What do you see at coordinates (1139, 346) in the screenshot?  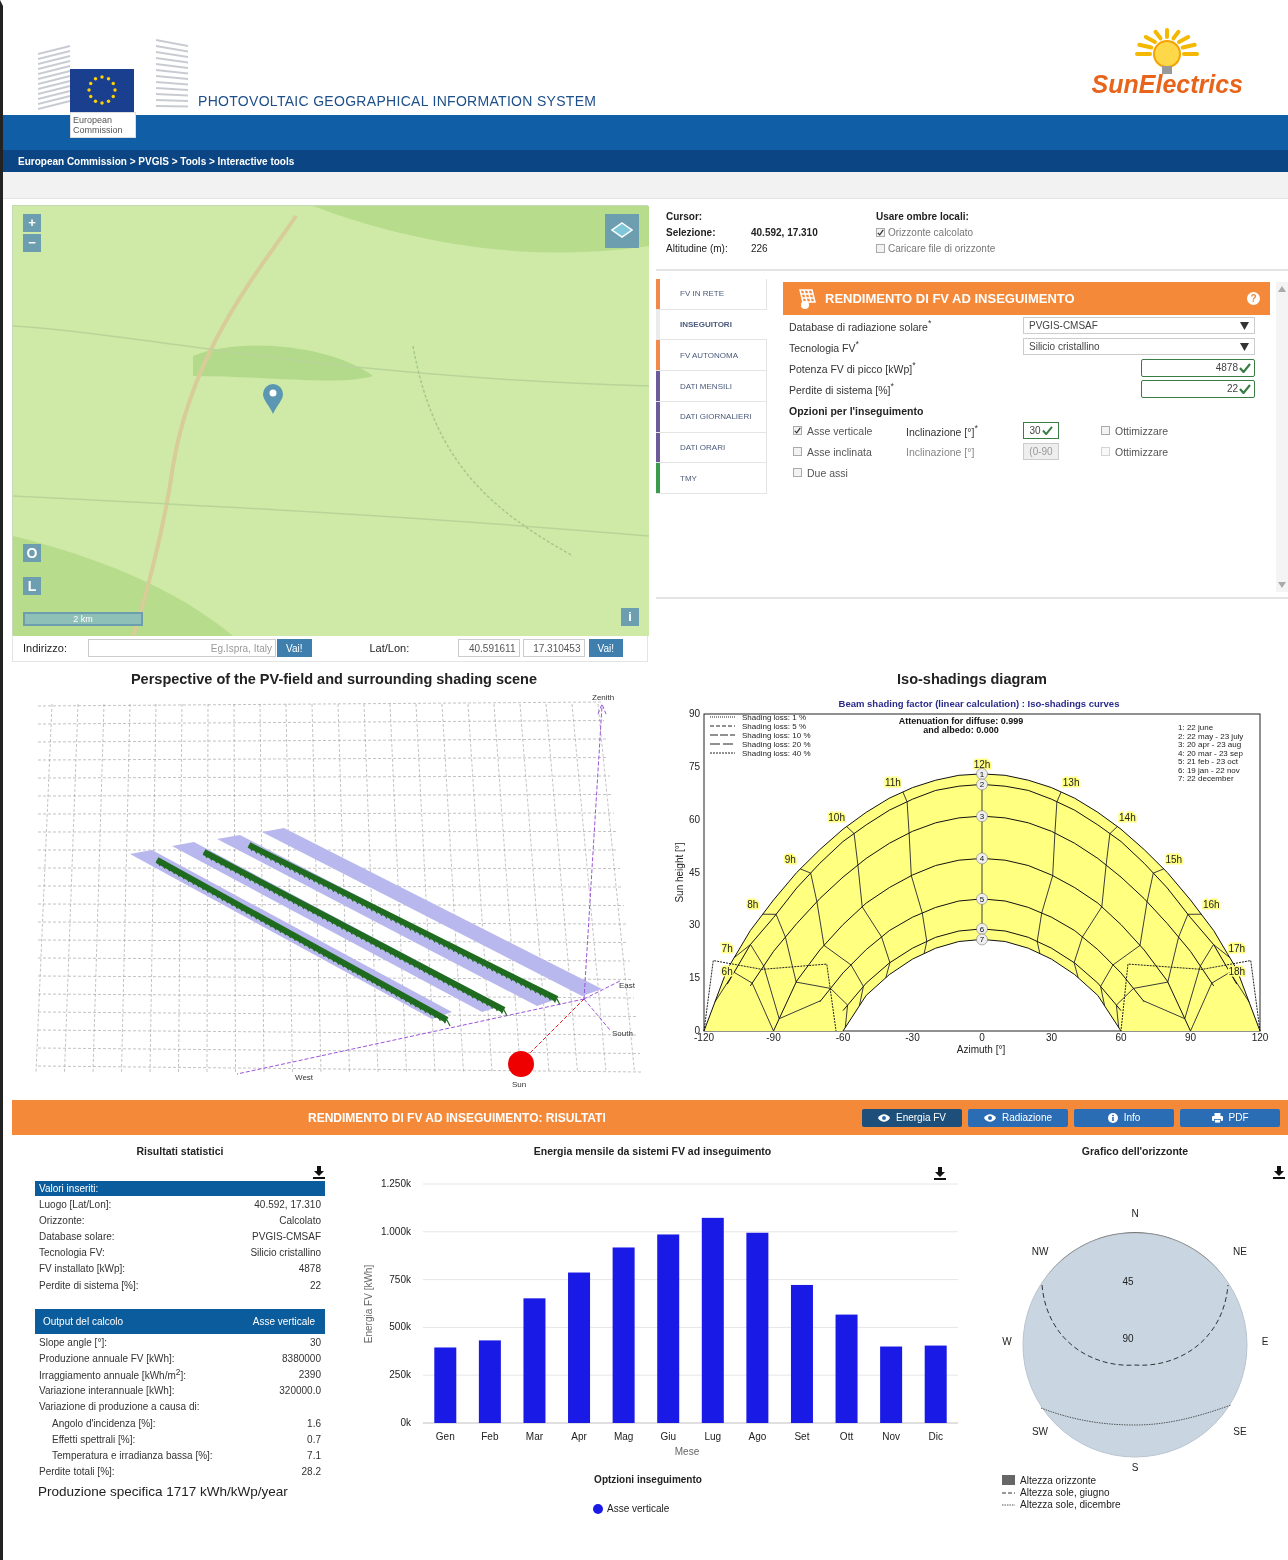 I see `dropdown: Silicio cristallino` at bounding box center [1139, 346].